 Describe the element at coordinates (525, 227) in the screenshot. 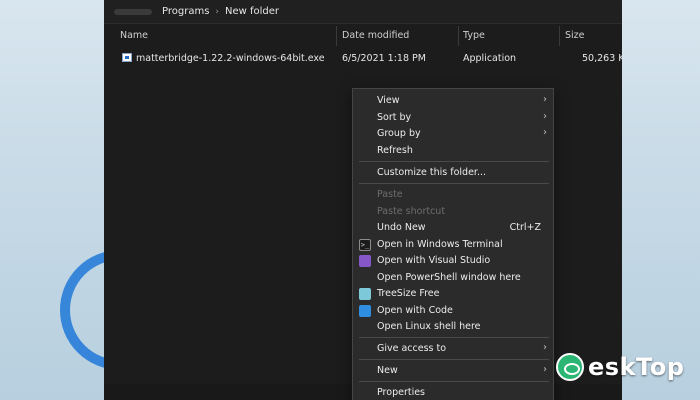

I see `keyboard-shortcut: Ctrl+Z` at that location.